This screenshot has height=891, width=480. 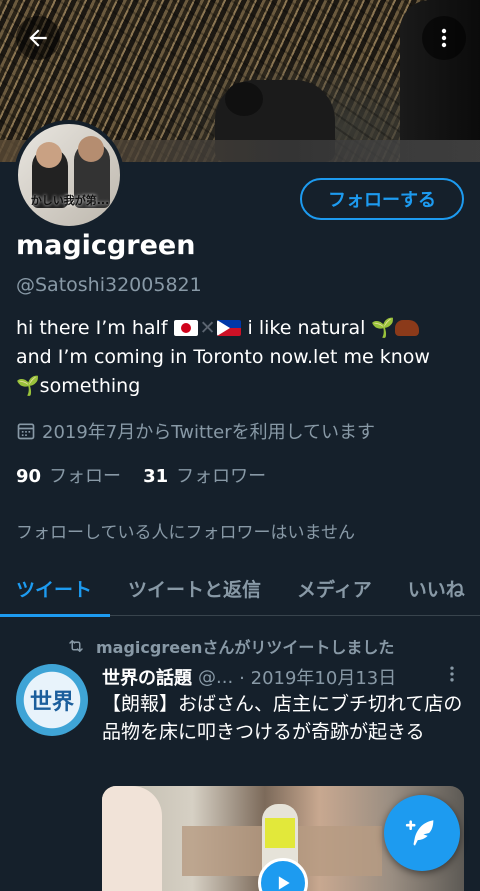 I want to click on compose-tweet-button, so click(x=422, y=833).